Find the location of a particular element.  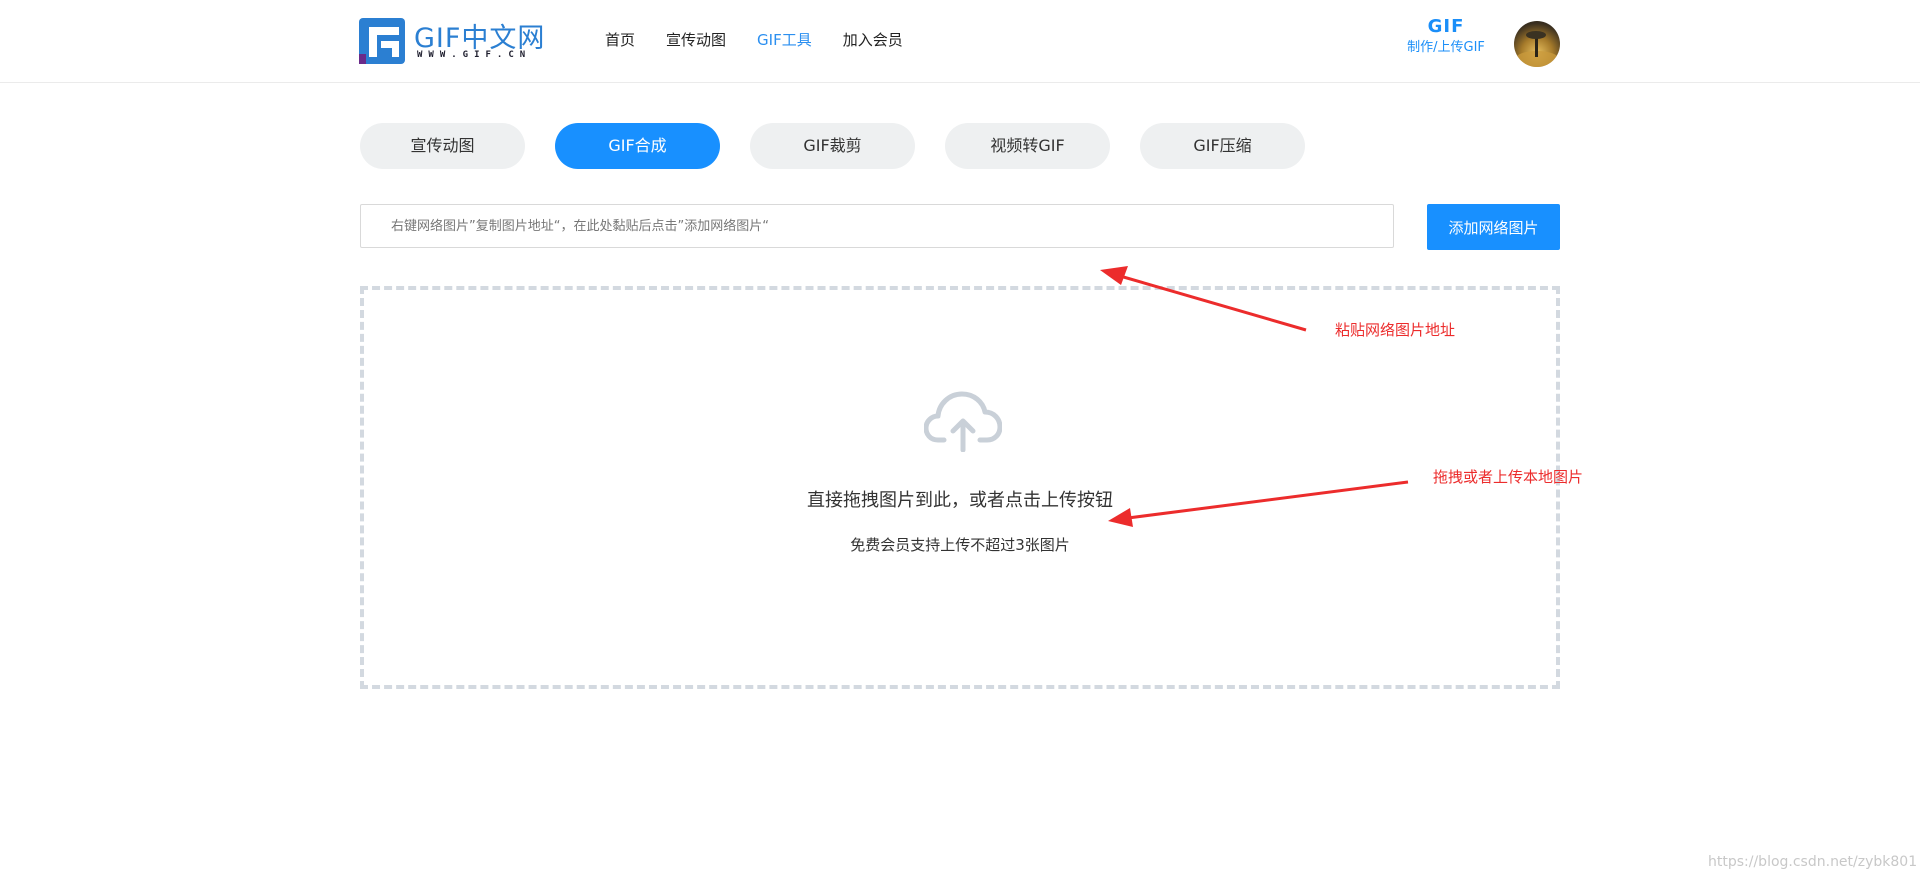

add-url-image-button: 添加网络图片 is located at coordinates (1493, 227).